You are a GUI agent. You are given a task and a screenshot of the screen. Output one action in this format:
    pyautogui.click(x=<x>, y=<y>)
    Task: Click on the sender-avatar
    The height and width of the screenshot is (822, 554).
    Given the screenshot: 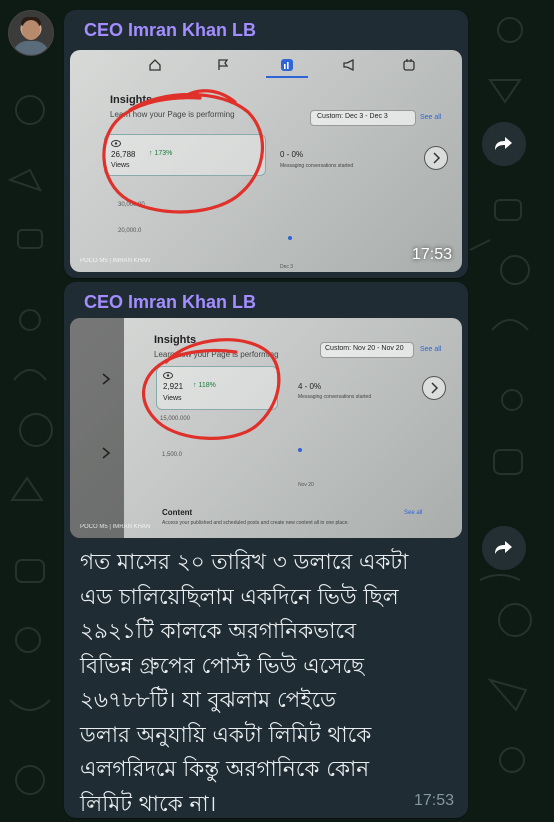 What is the action you would take?
    pyautogui.click(x=31, y=33)
    